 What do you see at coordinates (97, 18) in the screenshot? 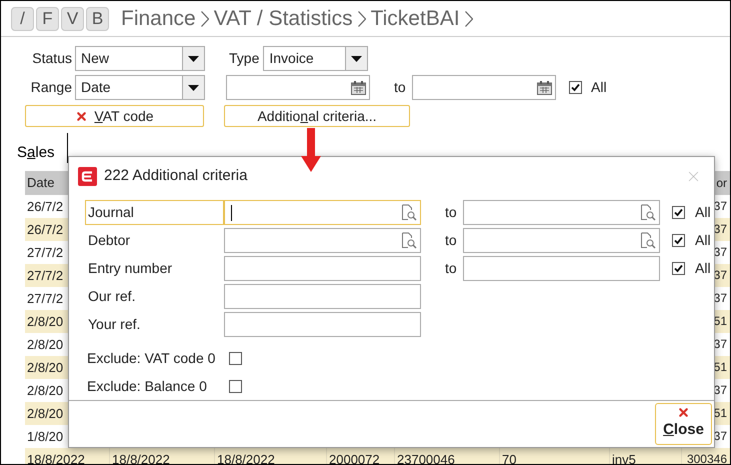
I see `toolbar-button: B` at bounding box center [97, 18].